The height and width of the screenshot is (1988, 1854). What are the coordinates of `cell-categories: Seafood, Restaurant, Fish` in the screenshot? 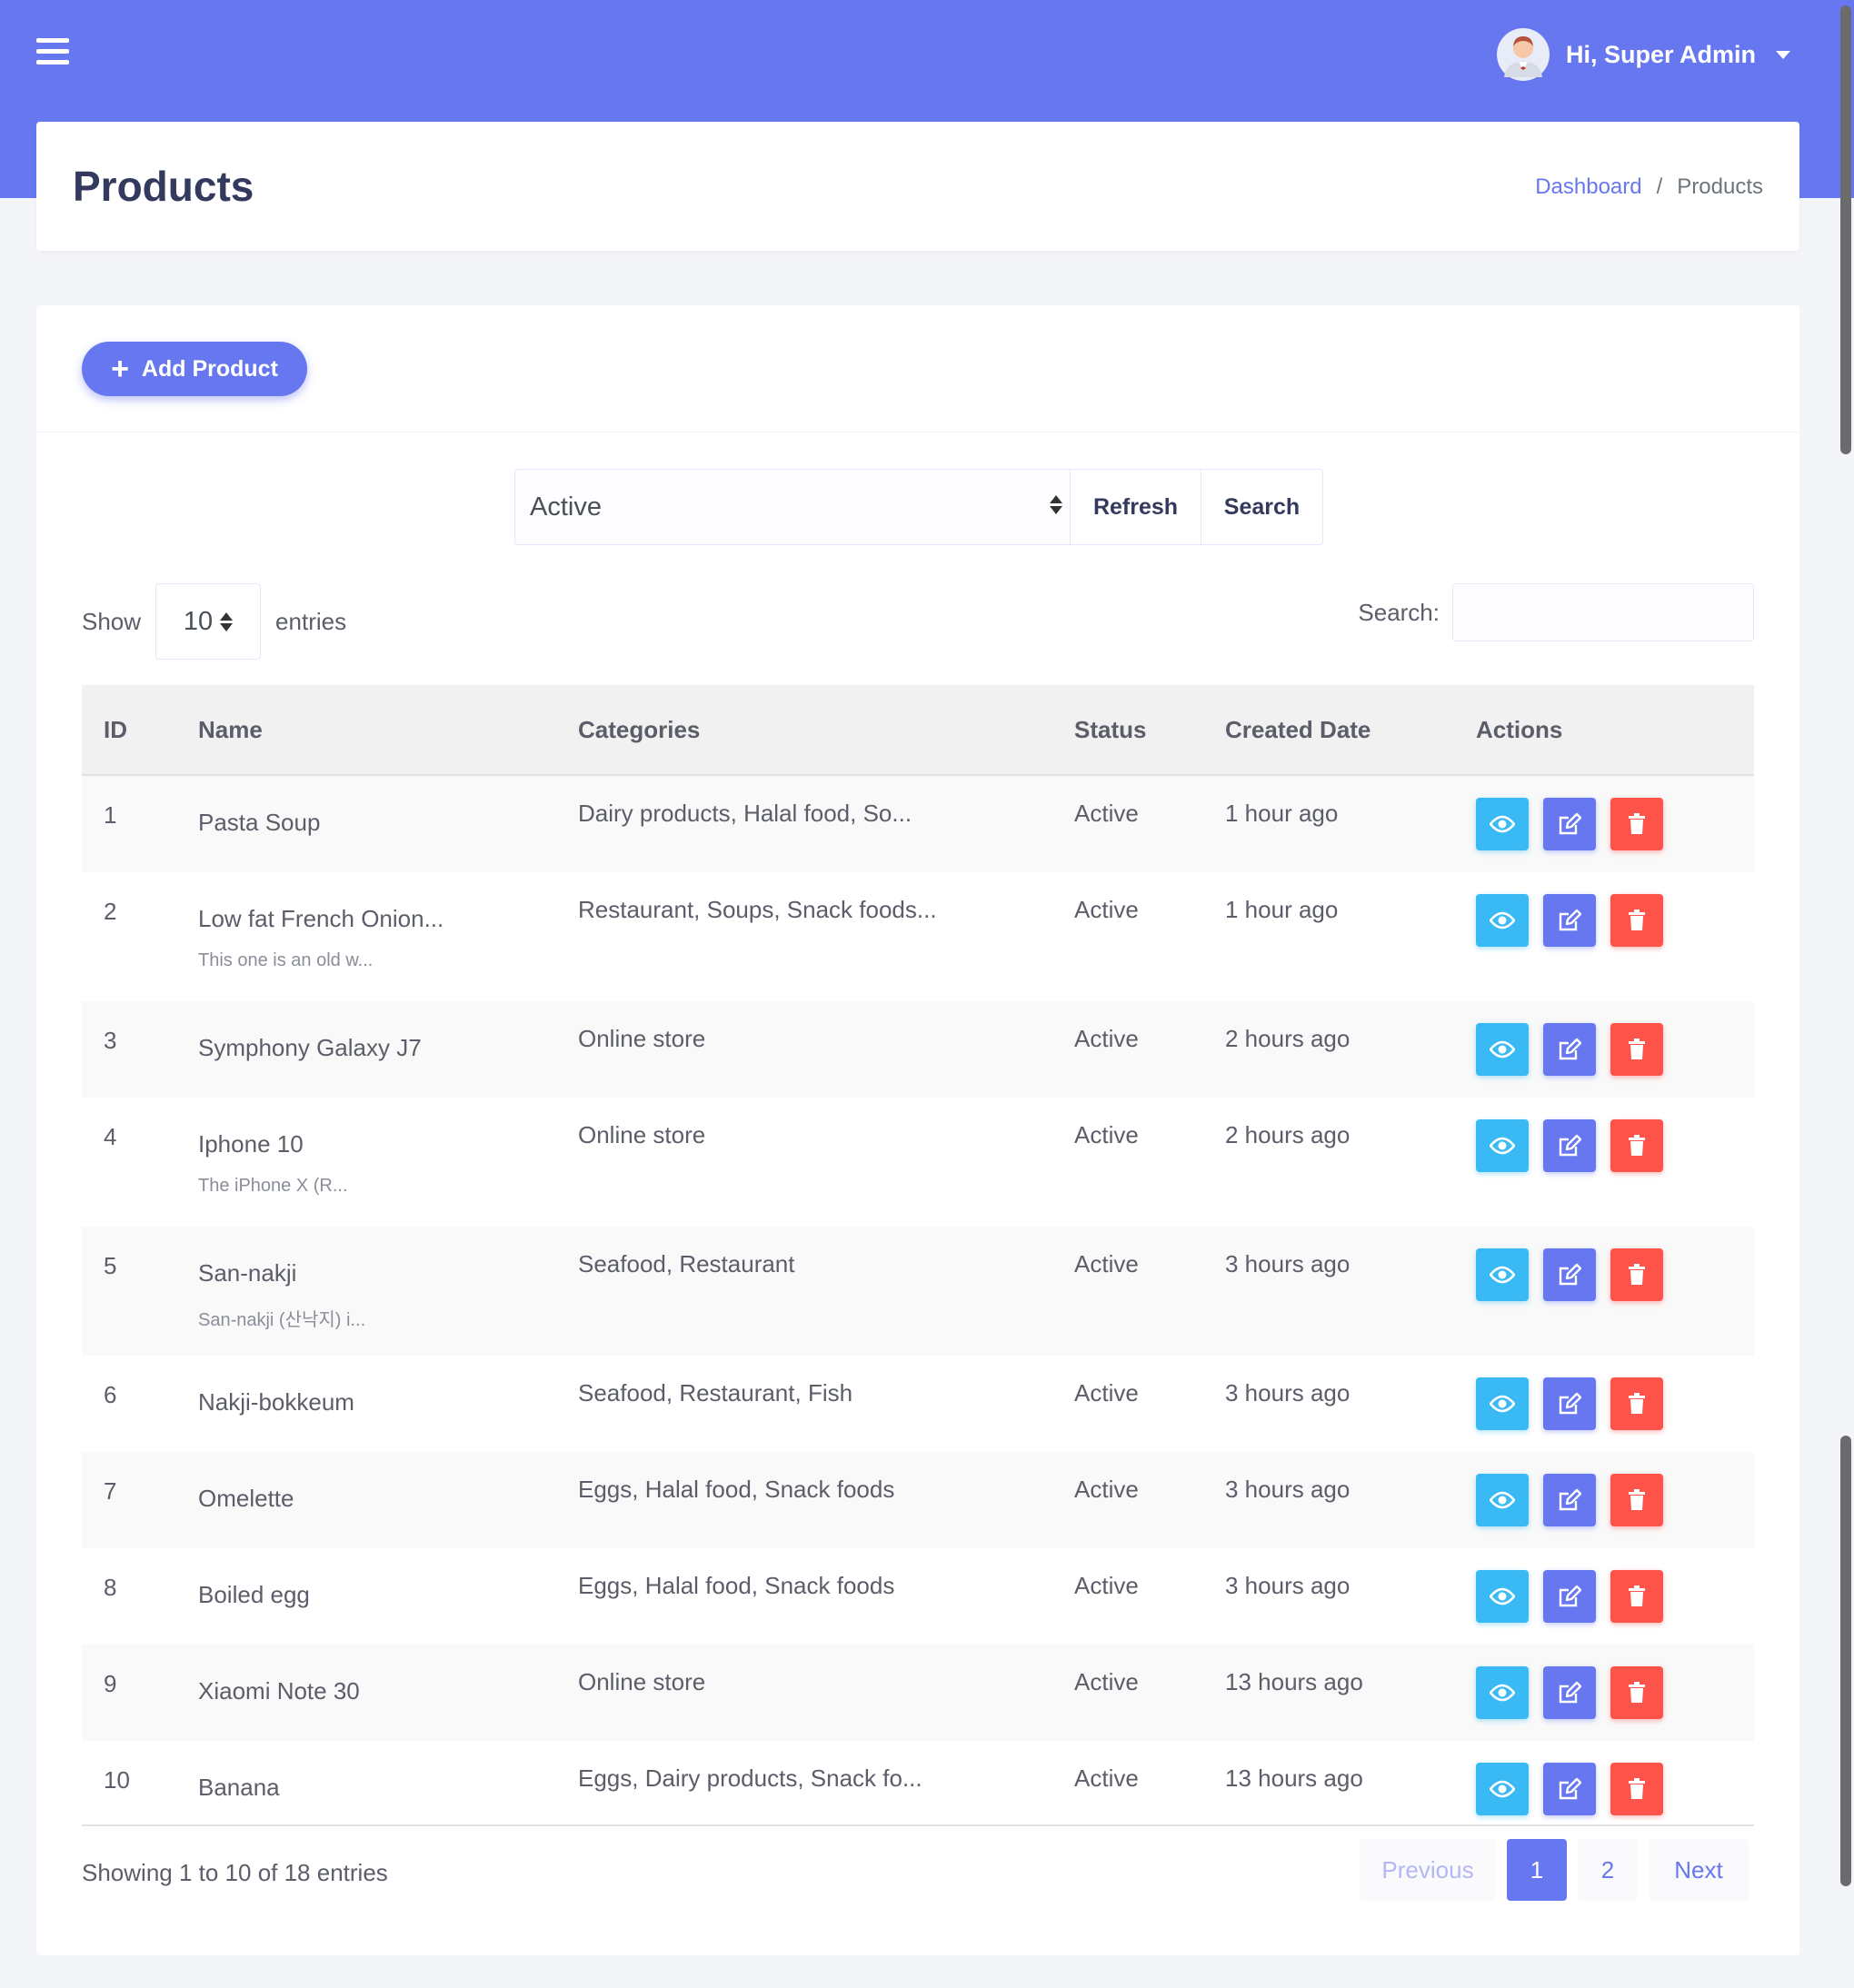 It's located at (715, 1393).